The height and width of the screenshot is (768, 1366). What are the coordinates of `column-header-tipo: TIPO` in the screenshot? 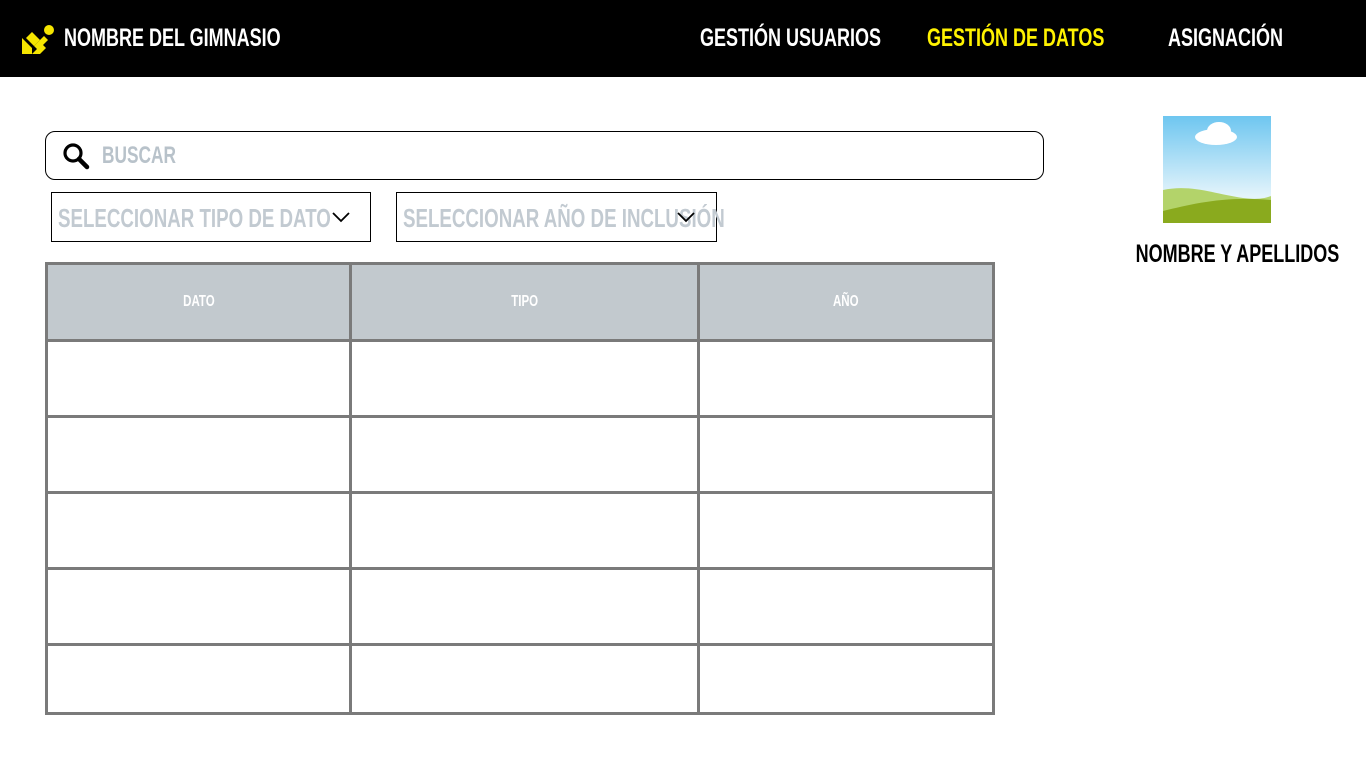 It's located at (524, 302).